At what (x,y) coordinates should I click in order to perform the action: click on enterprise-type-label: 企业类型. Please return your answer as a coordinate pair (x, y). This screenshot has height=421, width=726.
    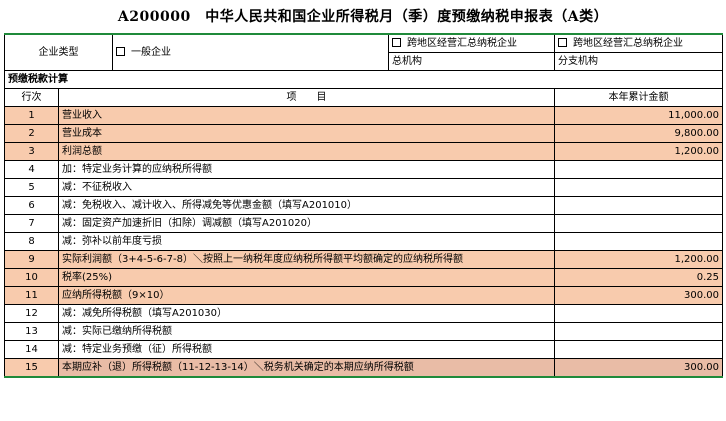
    Looking at the image, I should click on (58, 52).